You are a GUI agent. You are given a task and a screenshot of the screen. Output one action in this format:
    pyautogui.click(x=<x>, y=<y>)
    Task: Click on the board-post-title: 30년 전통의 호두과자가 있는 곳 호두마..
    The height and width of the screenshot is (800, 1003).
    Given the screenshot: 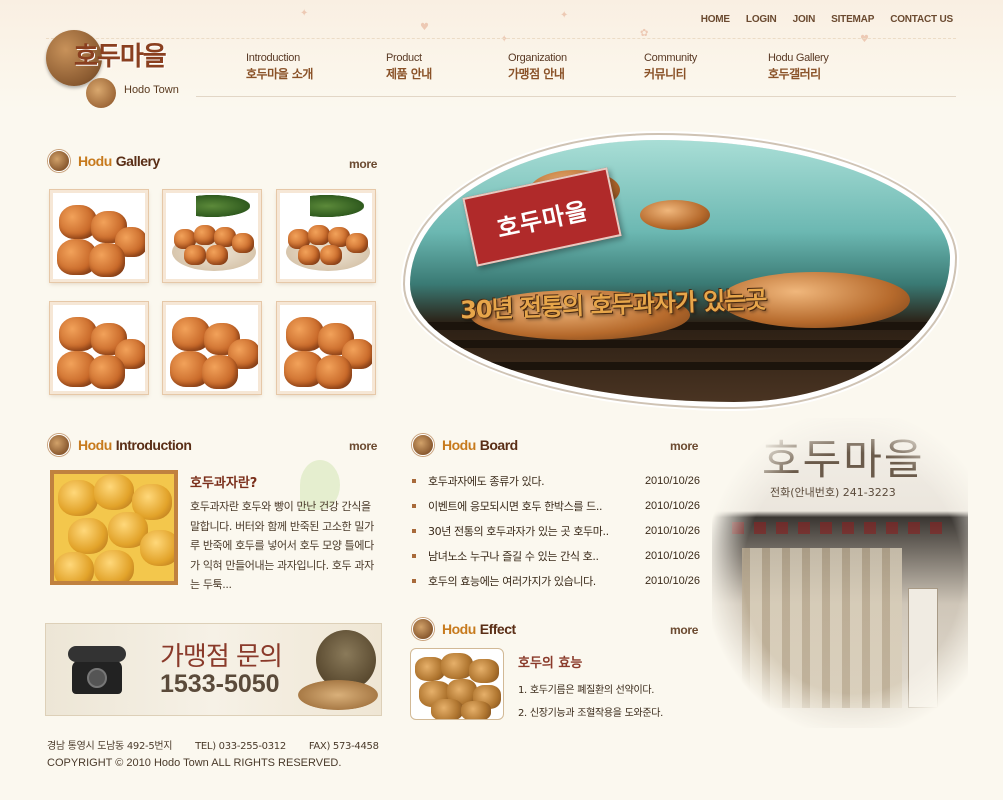 What is the action you would take?
    pyautogui.click(x=510, y=531)
    